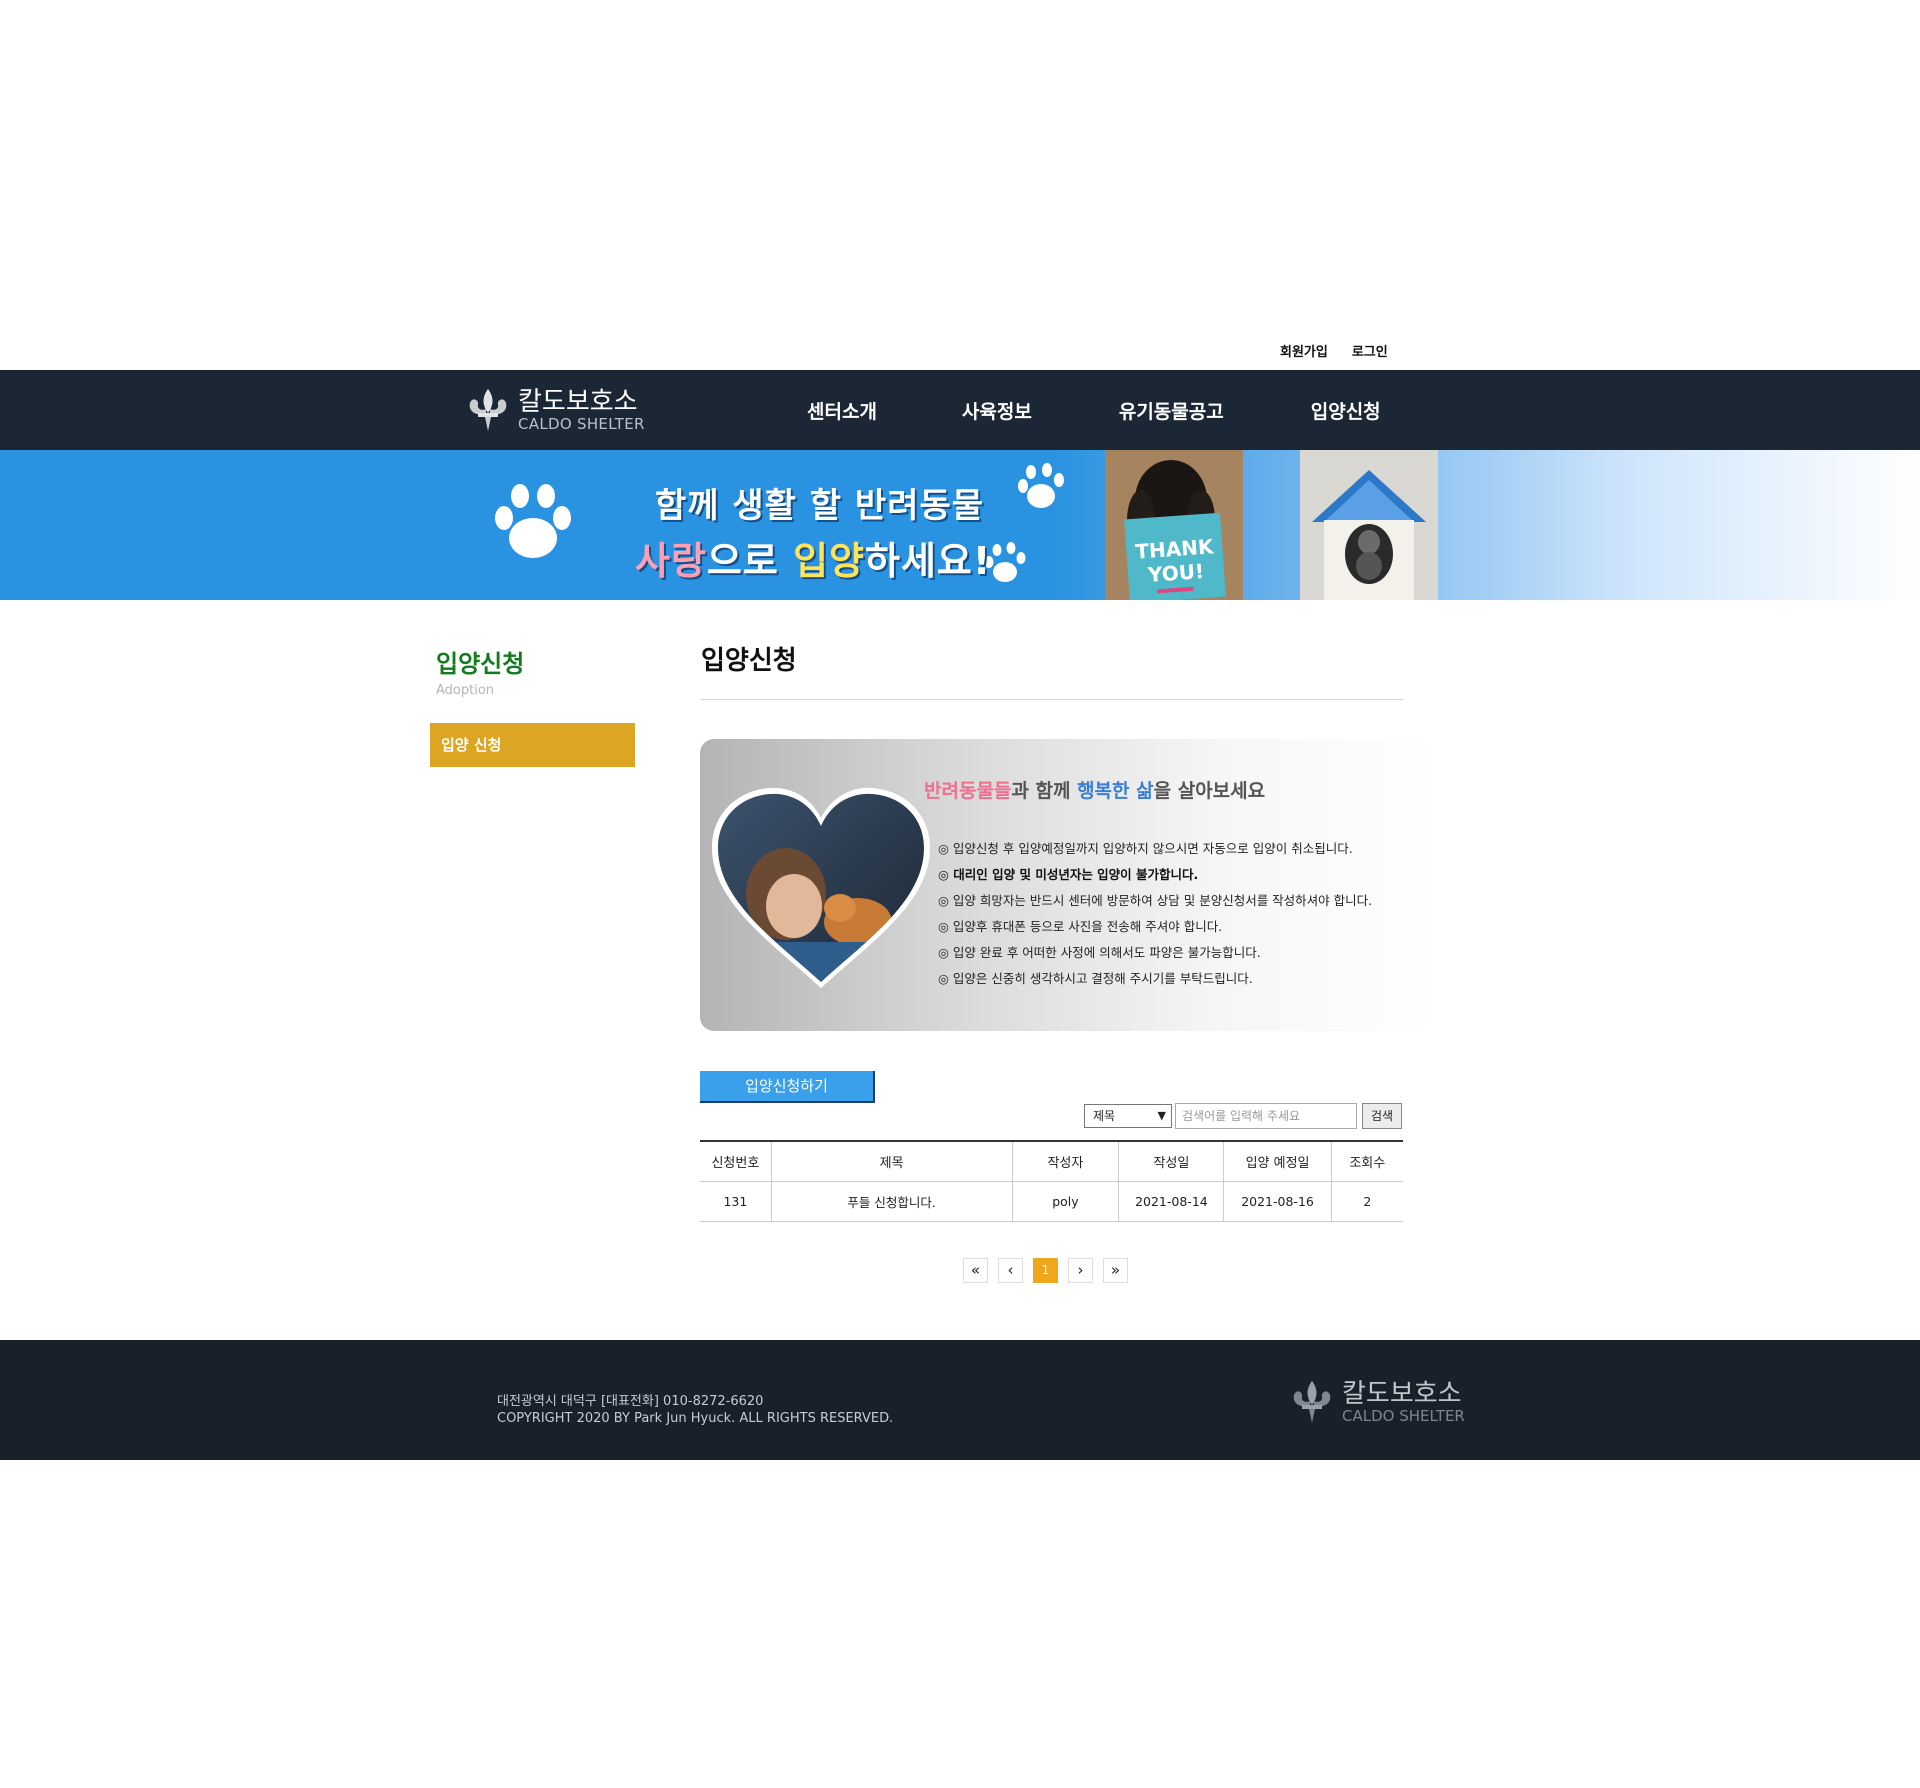 The image size is (1920, 1788). I want to click on cell-number: 131, so click(736, 1201).